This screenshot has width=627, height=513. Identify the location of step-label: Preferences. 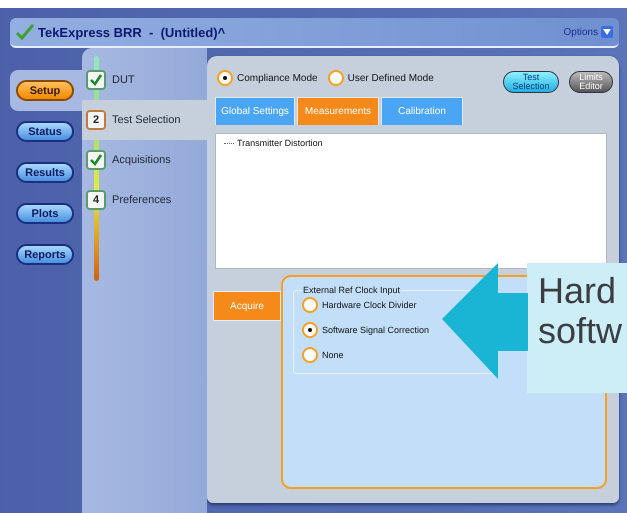
(142, 200).